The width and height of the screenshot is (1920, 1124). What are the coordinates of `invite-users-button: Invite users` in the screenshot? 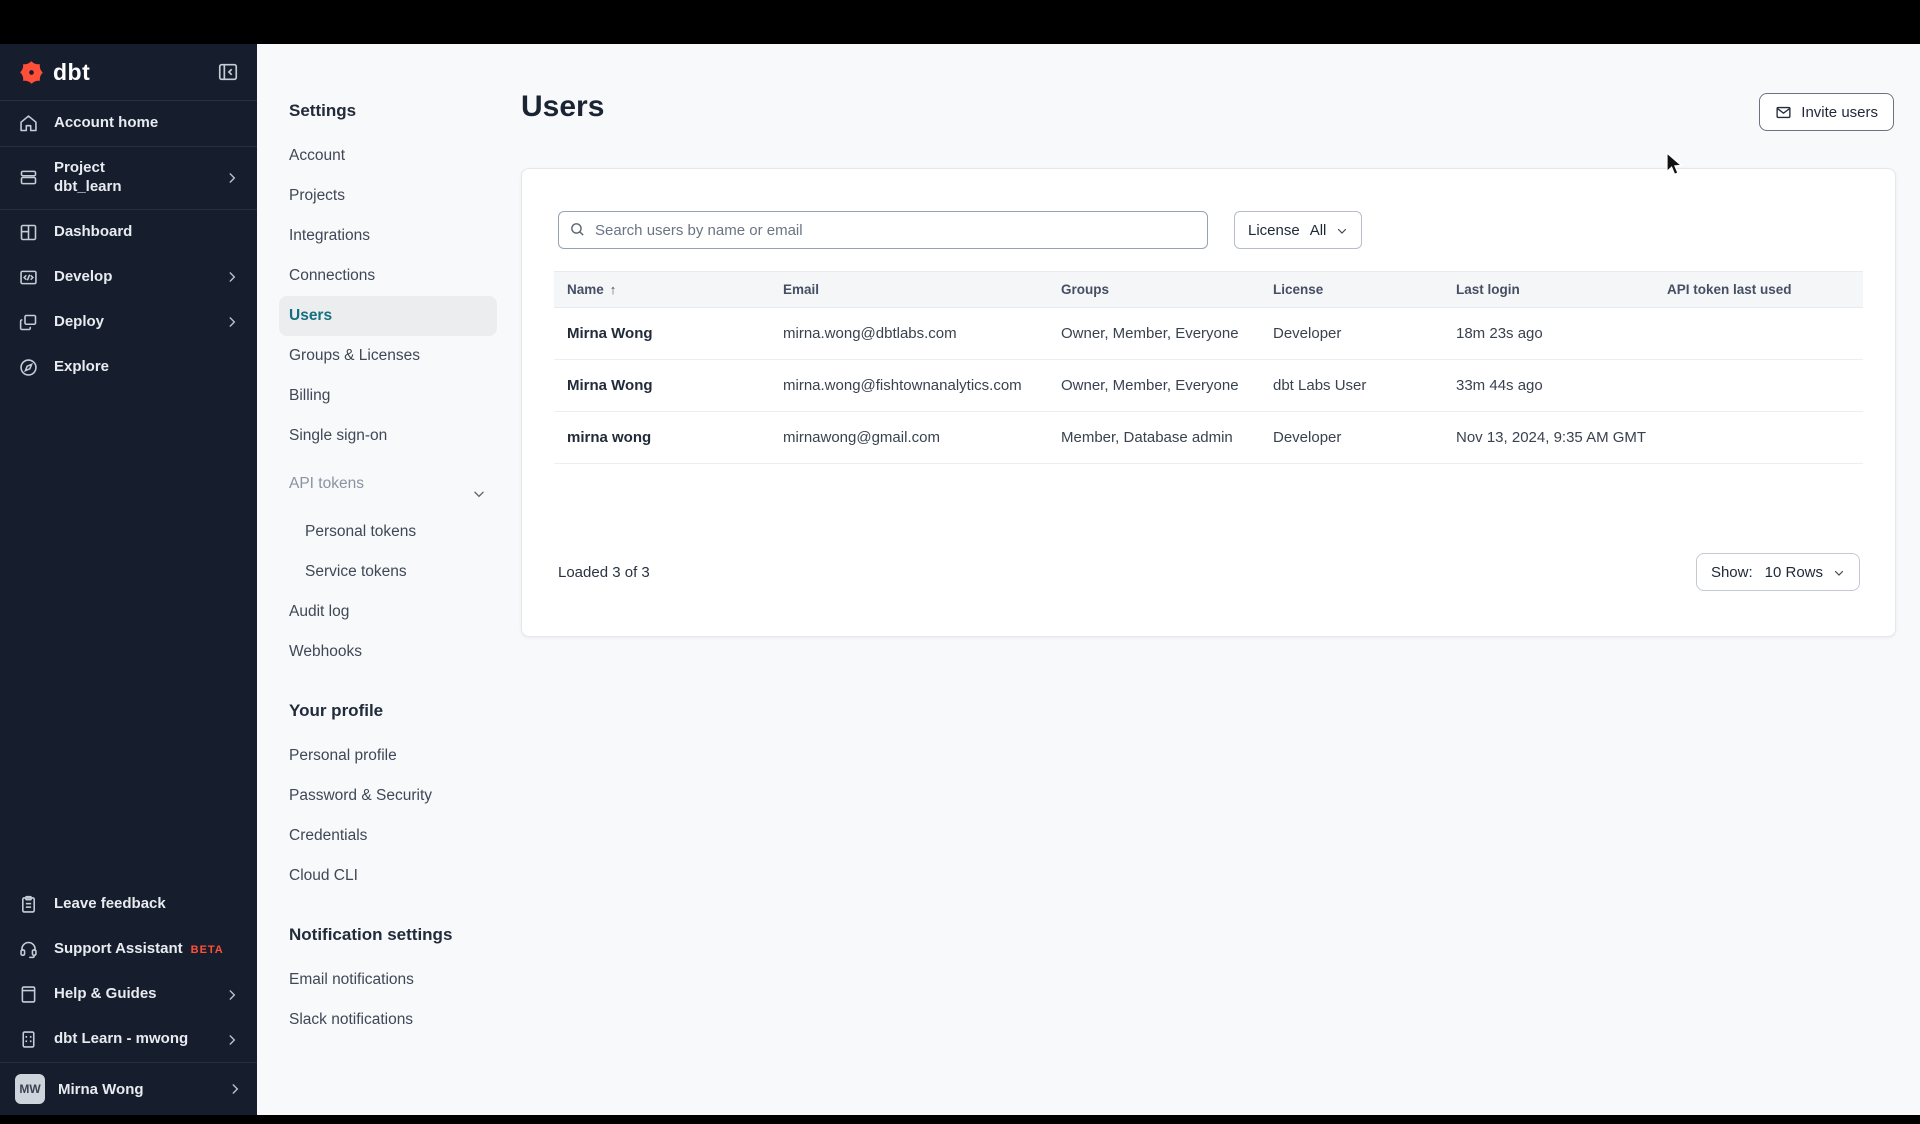 It's located at (1826, 112).